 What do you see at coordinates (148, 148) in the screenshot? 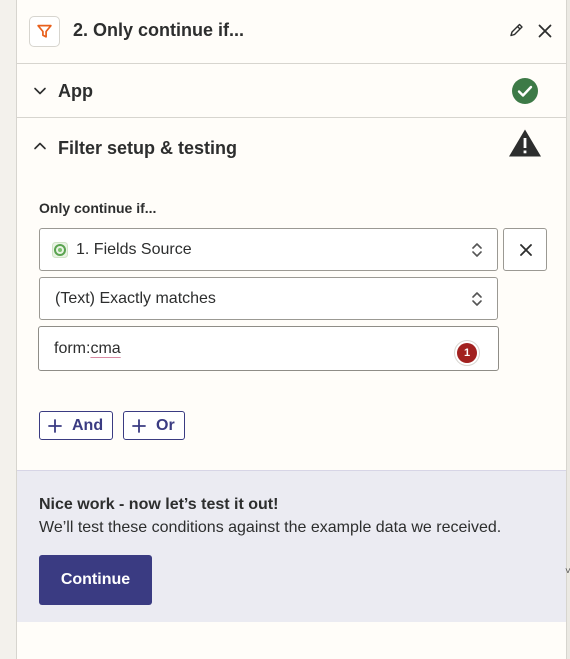
I see `section-filter-label: Filter setup & testing` at bounding box center [148, 148].